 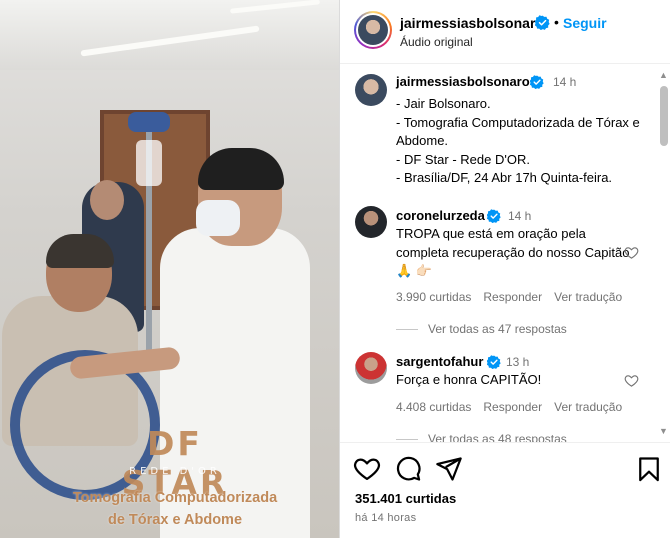 What do you see at coordinates (463, 81) in the screenshot?
I see `caption-username: jairmessiasbolsonaro` at bounding box center [463, 81].